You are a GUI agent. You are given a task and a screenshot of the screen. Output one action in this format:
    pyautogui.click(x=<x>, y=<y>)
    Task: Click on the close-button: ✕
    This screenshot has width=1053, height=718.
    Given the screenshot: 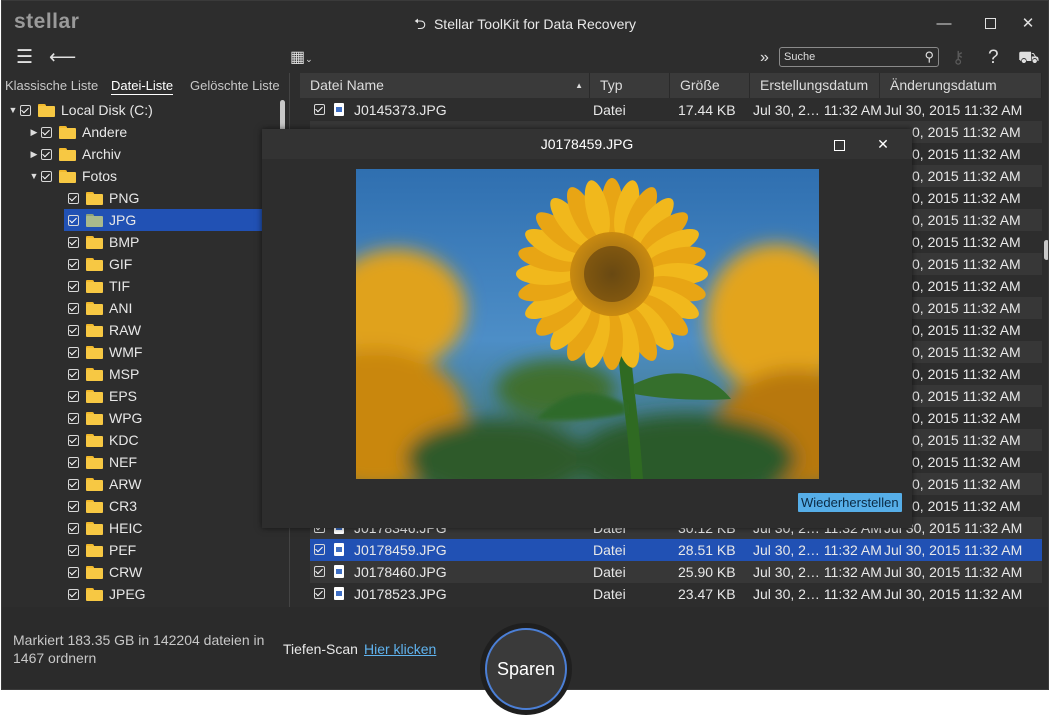 What is the action you would take?
    pyautogui.click(x=1028, y=23)
    